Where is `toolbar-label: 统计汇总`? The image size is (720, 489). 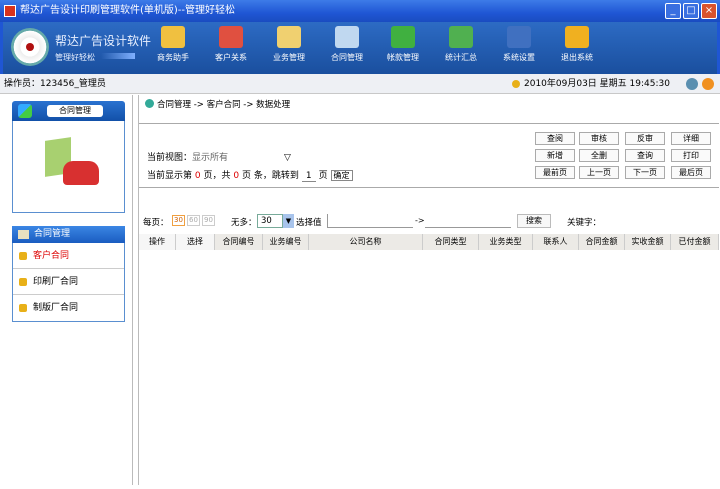 toolbar-label: 统计汇总 is located at coordinates (461, 57).